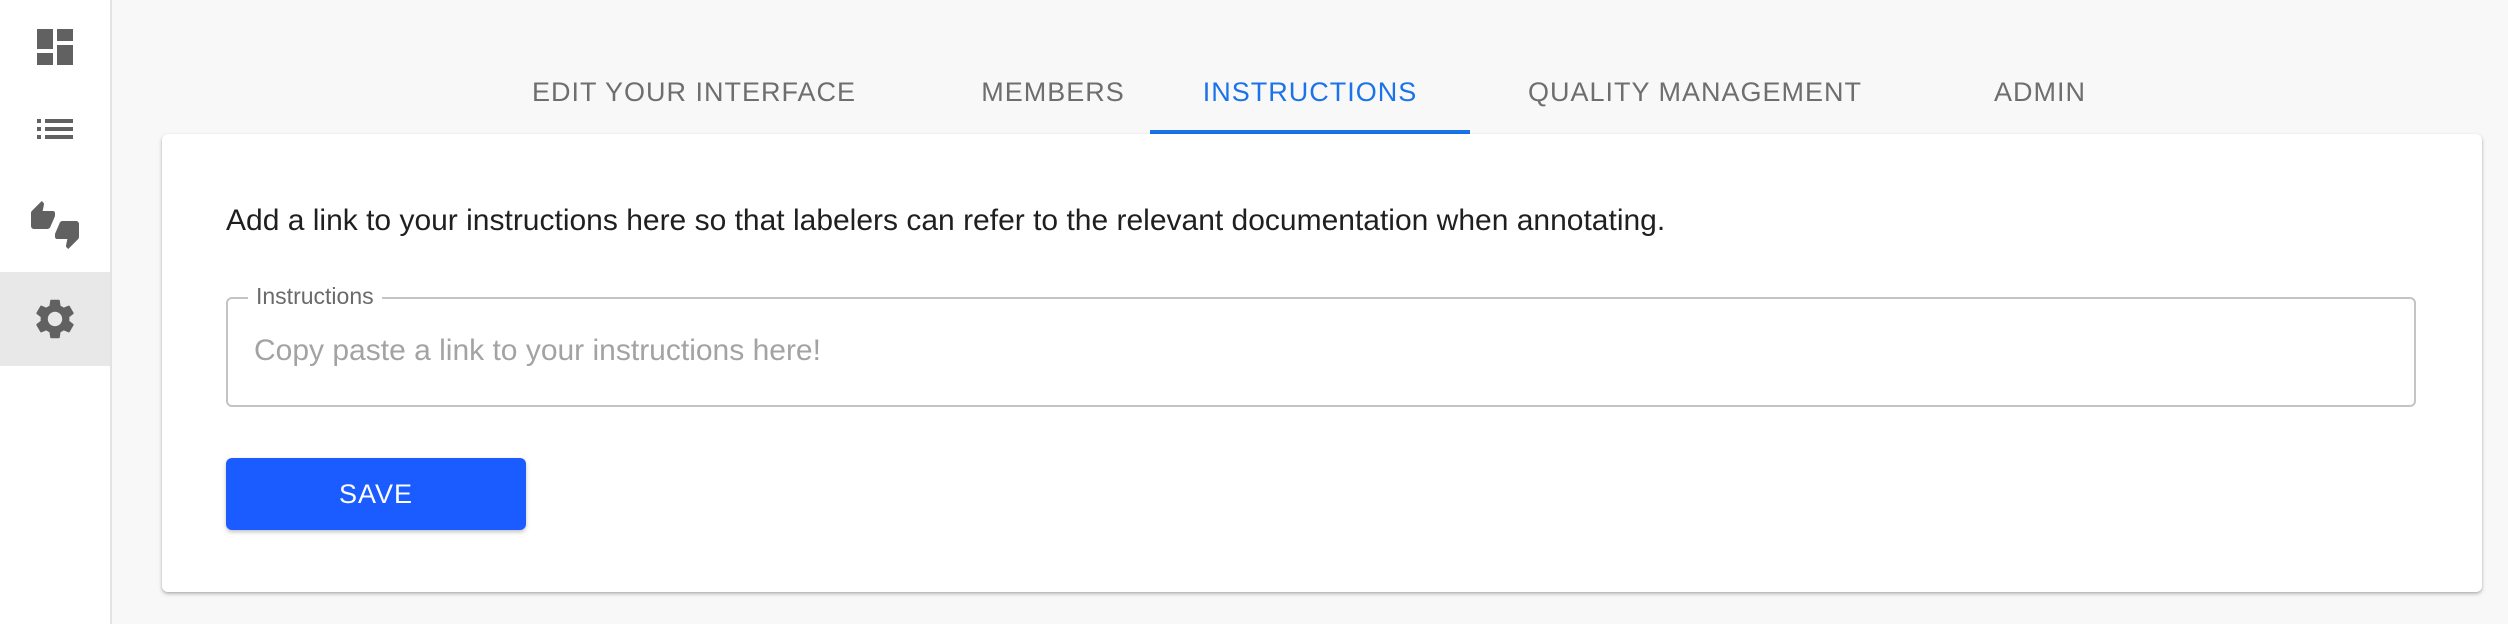 The image size is (2508, 624). What do you see at coordinates (315, 296) in the screenshot?
I see `instructions-field-label: Instructions` at bounding box center [315, 296].